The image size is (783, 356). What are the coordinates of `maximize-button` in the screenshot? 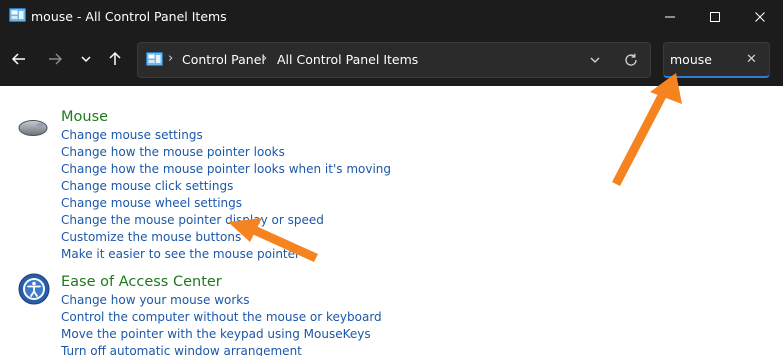 It's located at (715, 17).